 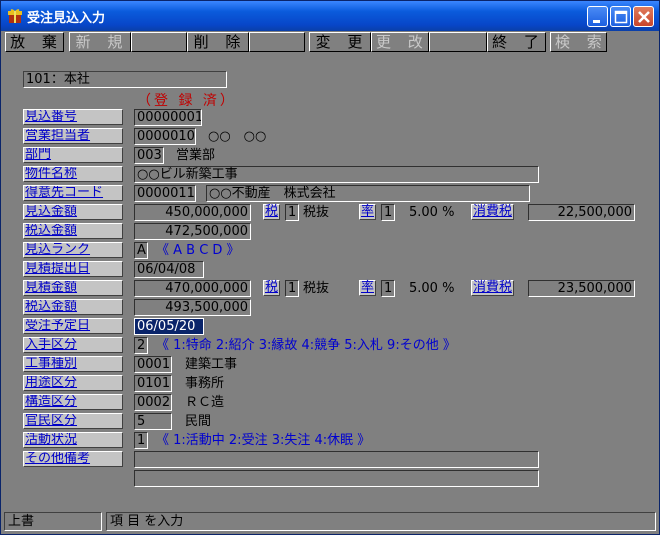 What do you see at coordinates (597, 16) in the screenshot?
I see `minimize-button` at bounding box center [597, 16].